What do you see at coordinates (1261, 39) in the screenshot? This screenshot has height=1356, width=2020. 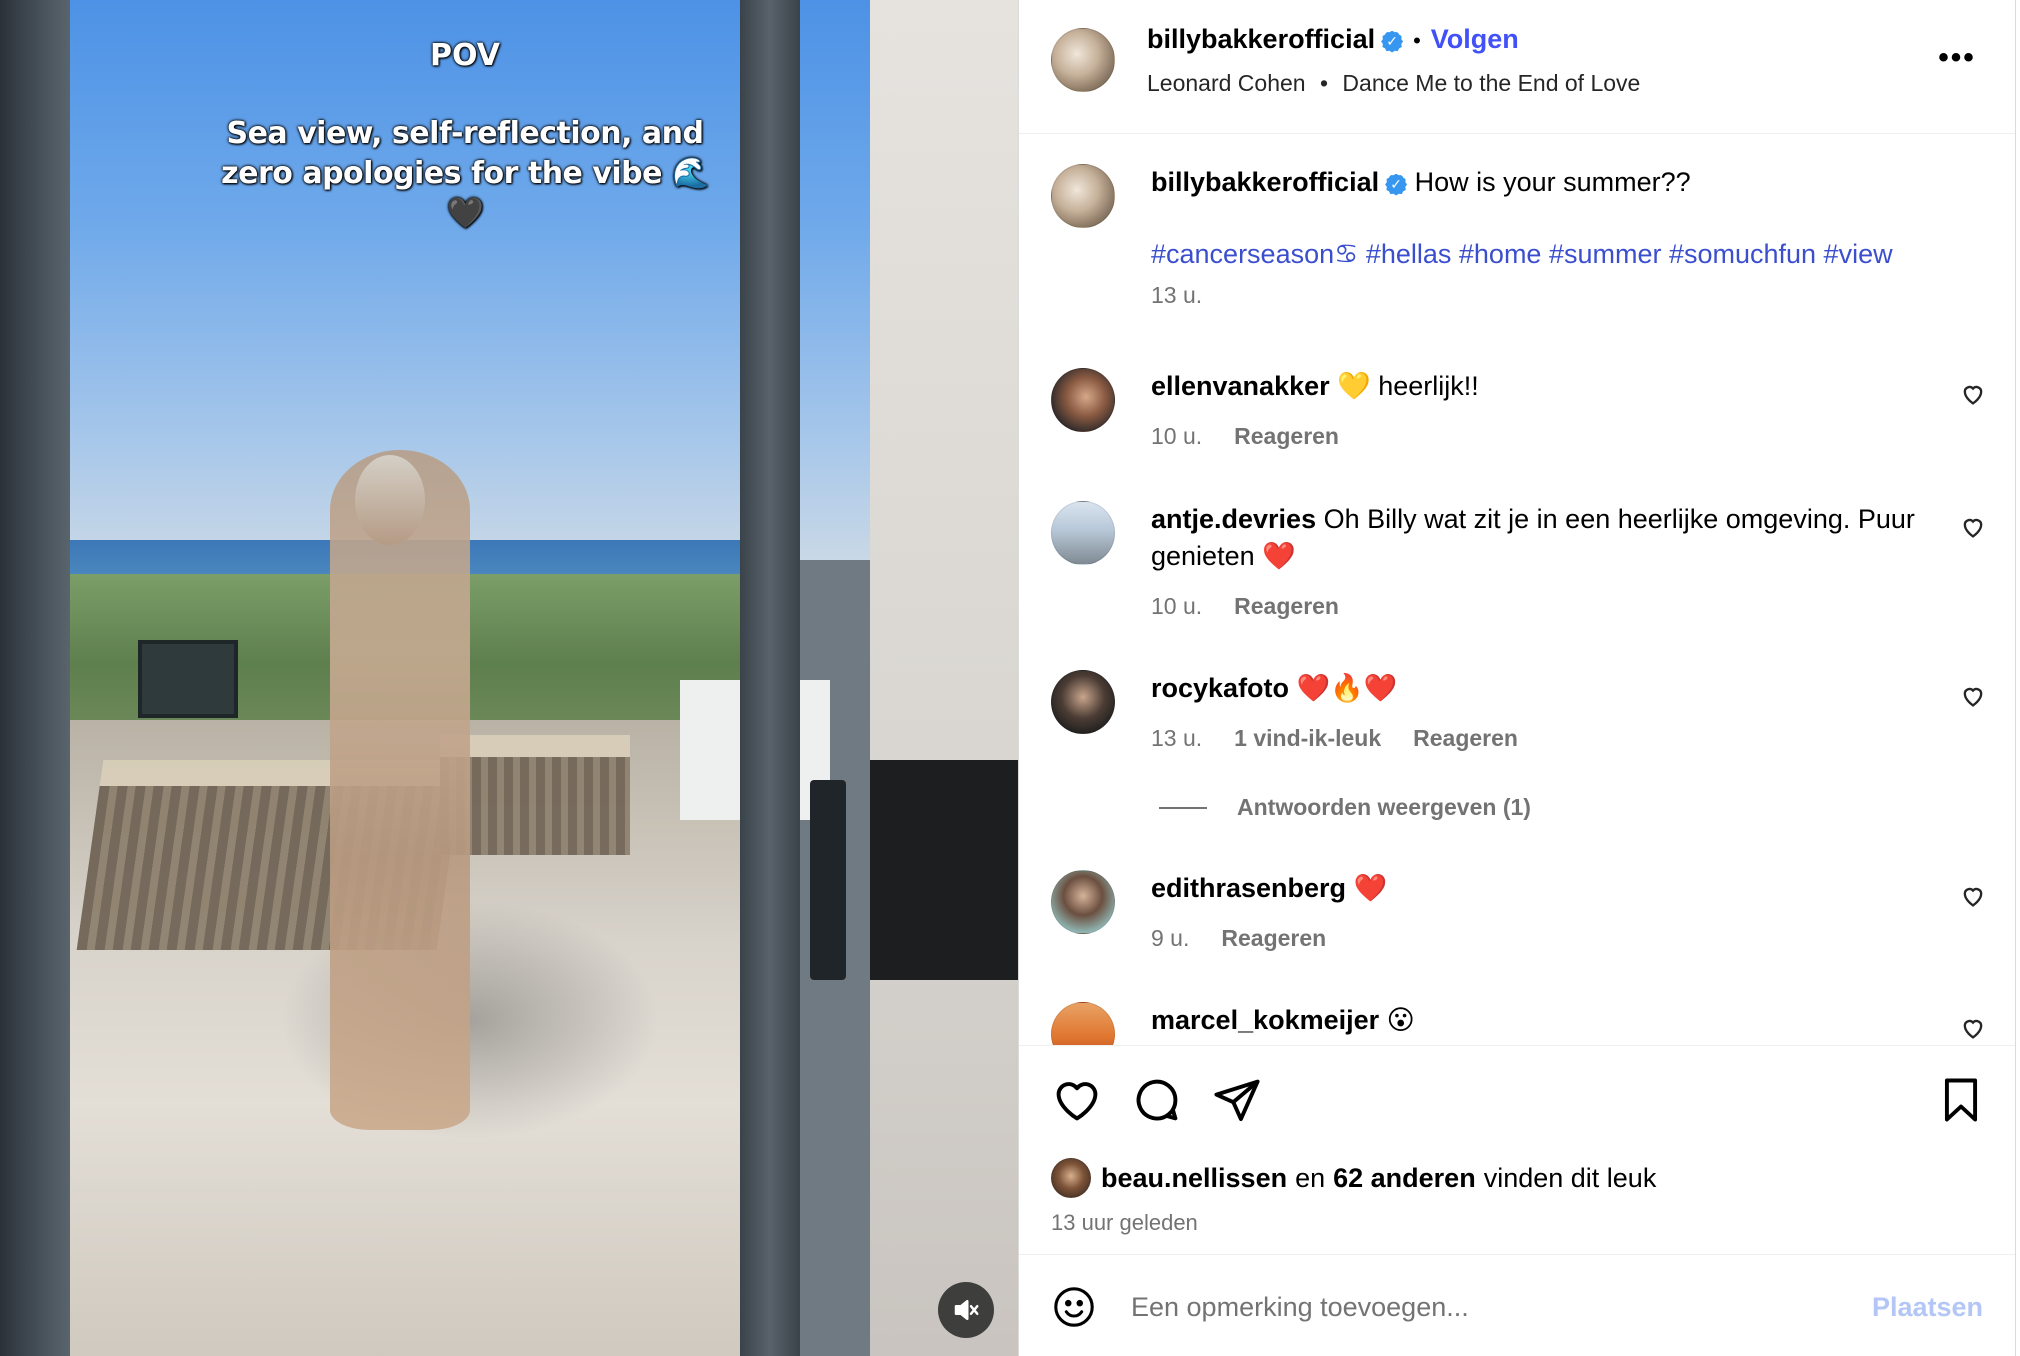 I see `author-username: billybakkerofficial` at bounding box center [1261, 39].